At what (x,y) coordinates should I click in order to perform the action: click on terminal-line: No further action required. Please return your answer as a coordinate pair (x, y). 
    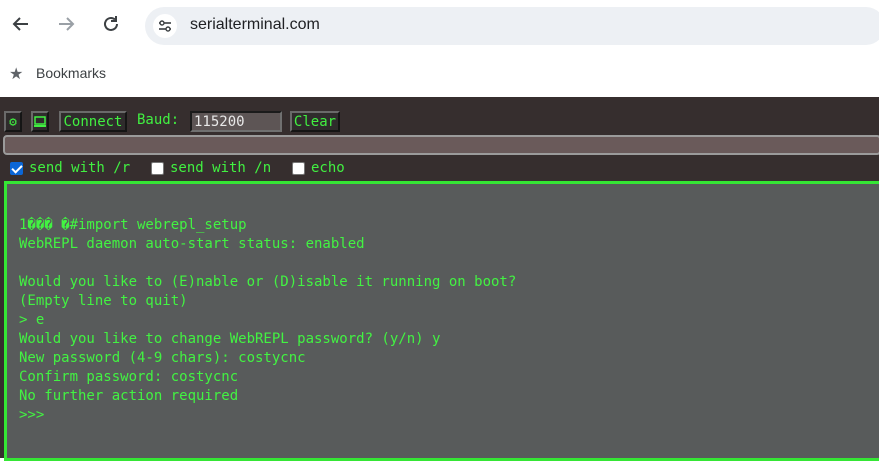
    Looking at the image, I should click on (129, 396).